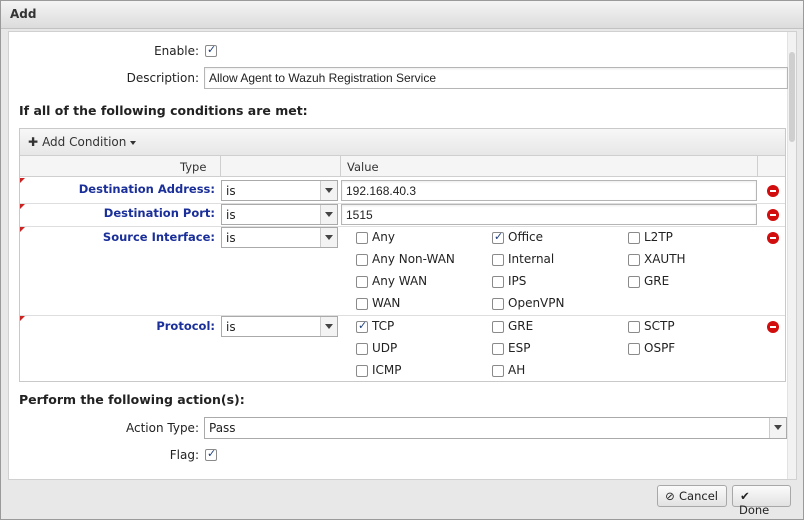  What do you see at coordinates (498, 349) in the screenshot?
I see `checkbox-esp` at bounding box center [498, 349].